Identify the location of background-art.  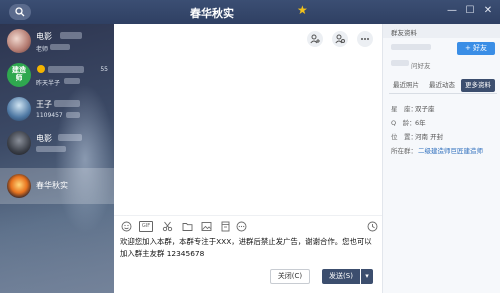
(57, 243).